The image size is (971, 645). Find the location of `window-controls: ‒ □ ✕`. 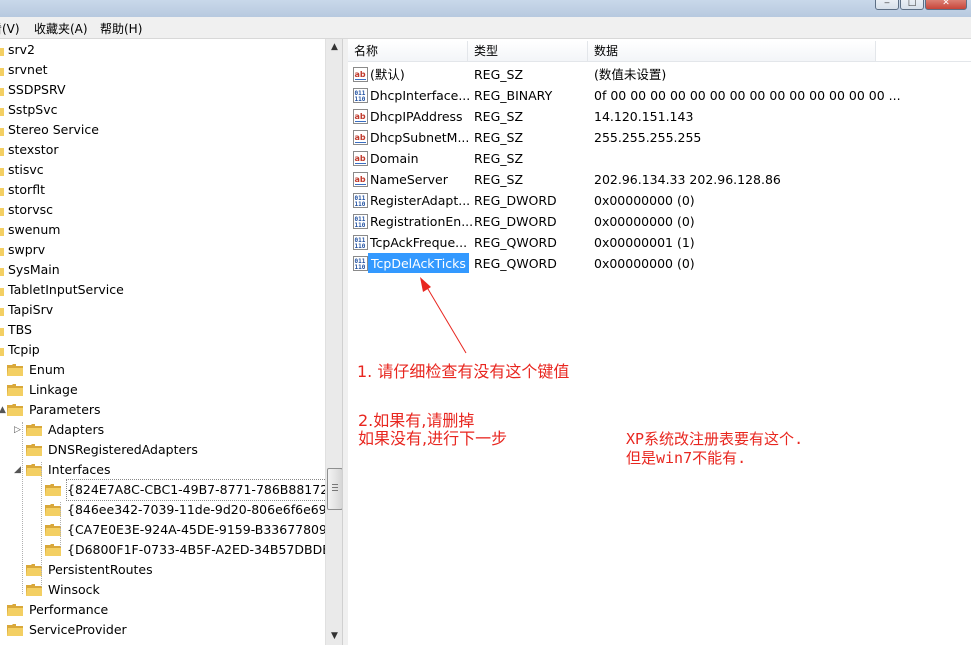

window-controls: ‒ □ ✕ is located at coordinates (921, 5).